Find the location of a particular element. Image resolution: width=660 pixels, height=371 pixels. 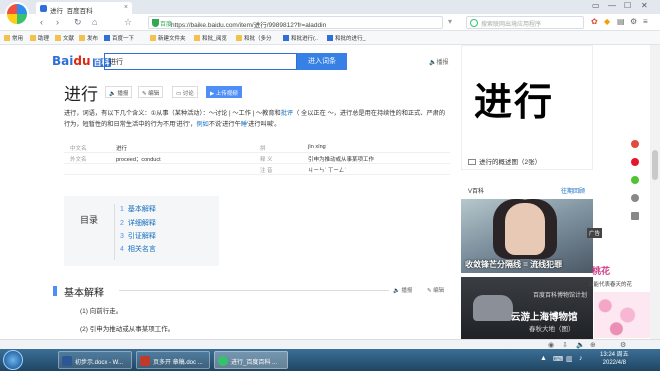

info-row: 中文名 进行 拼 jìn xíng is located at coordinates (257, 147).